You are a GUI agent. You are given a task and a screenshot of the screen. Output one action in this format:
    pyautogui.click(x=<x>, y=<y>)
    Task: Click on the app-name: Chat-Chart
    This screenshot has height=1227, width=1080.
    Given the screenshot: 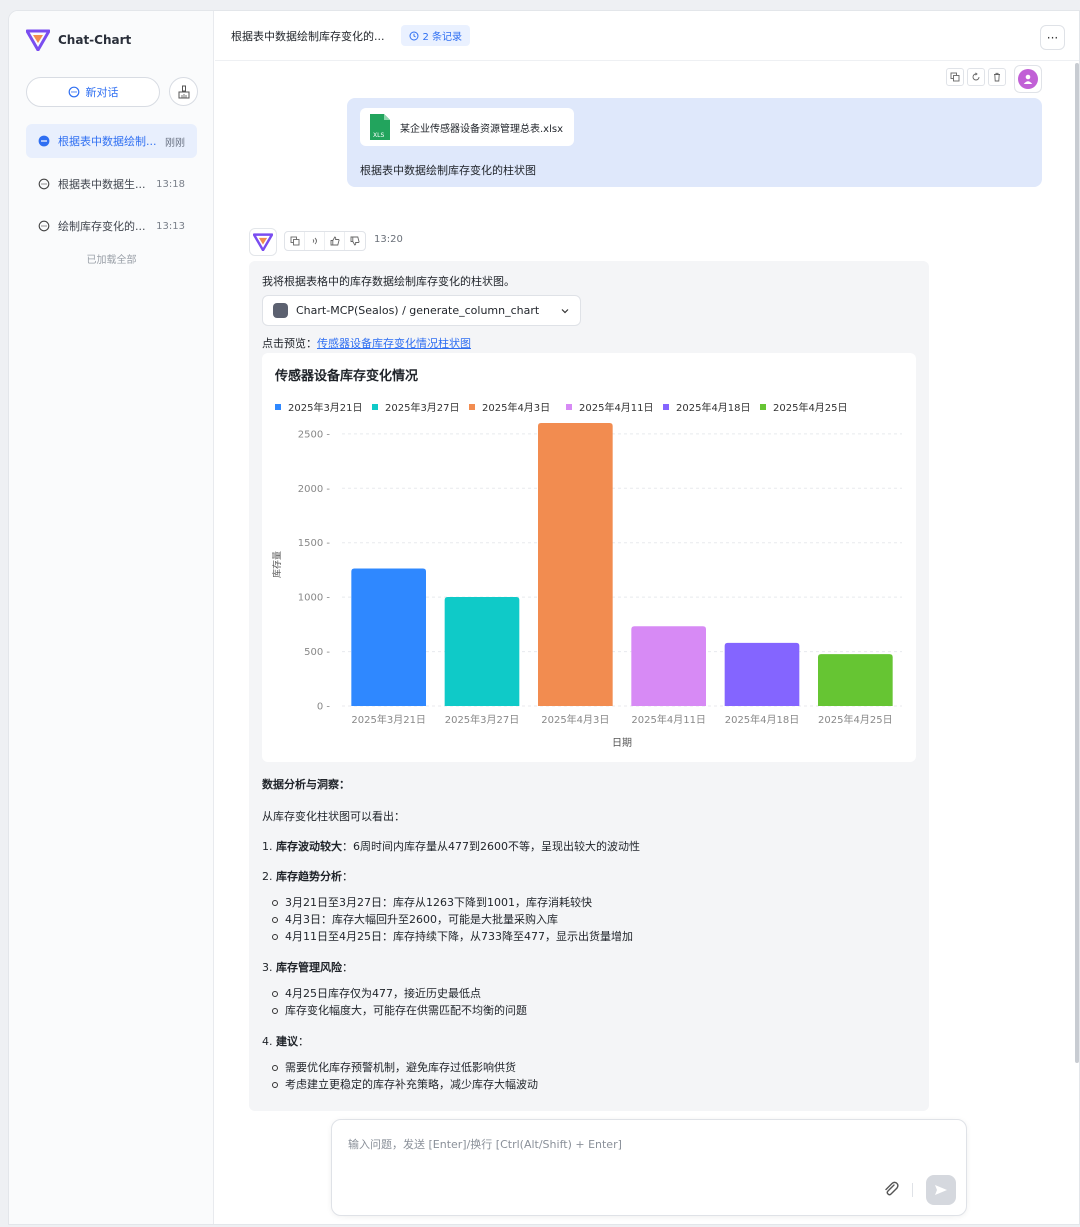 What is the action you would take?
    pyautogui.click(x=95, y=40)
    